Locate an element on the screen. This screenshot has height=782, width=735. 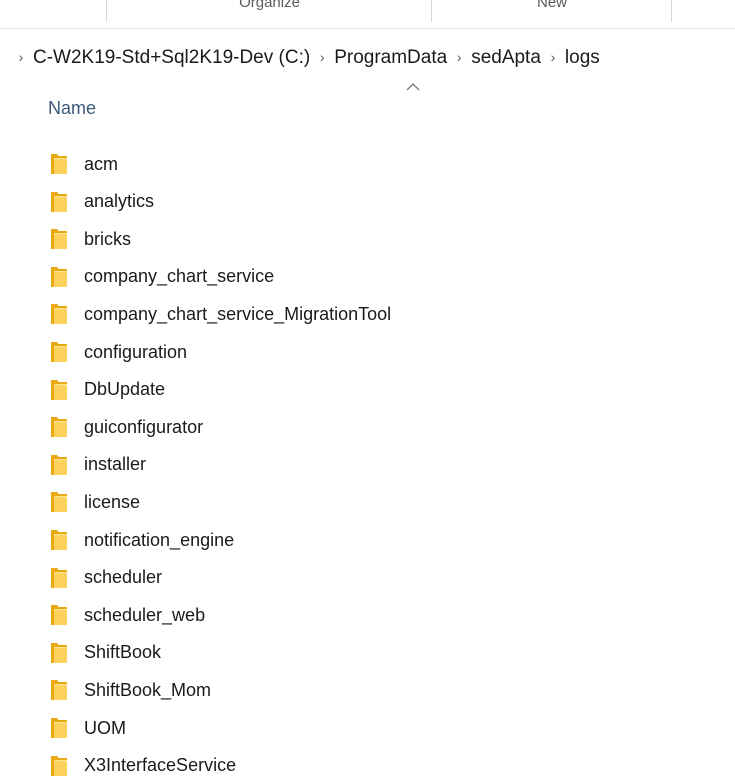
folder-name: scheduler is located at coordinates (123, 577).